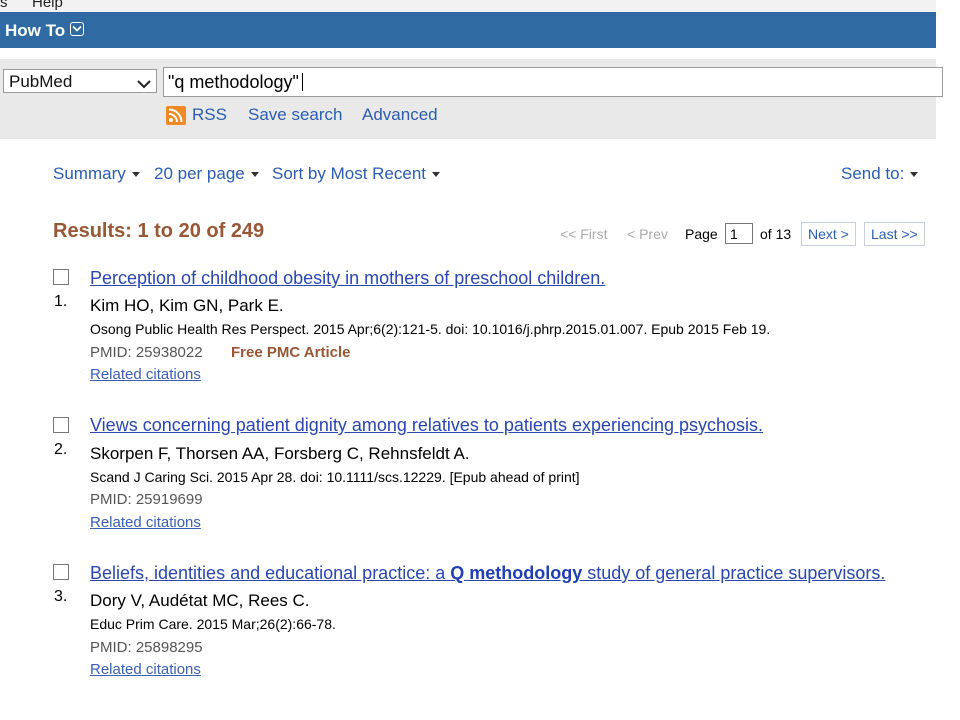 Image resolution: width=960 pixels, height=720 pixels. I want to click on pager-page-label: Page, so click(701, 234).